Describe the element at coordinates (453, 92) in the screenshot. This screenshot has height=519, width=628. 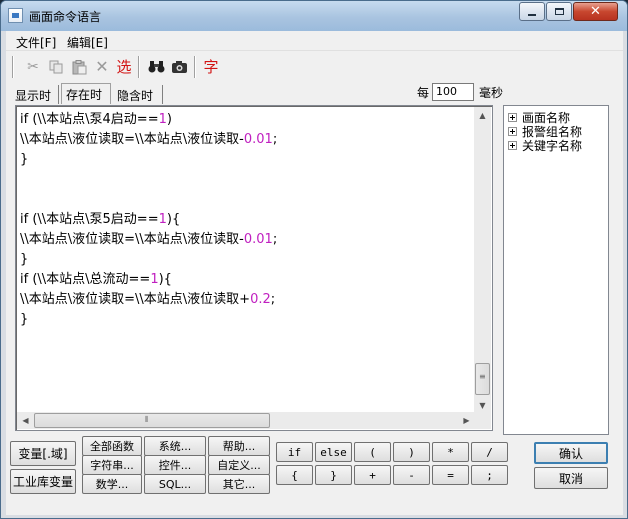
I see `interval-input: 100` at that location.